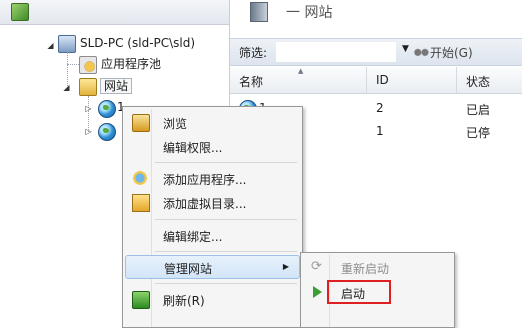  I want to click on filter-label: 筛选:, so click(253, 53).